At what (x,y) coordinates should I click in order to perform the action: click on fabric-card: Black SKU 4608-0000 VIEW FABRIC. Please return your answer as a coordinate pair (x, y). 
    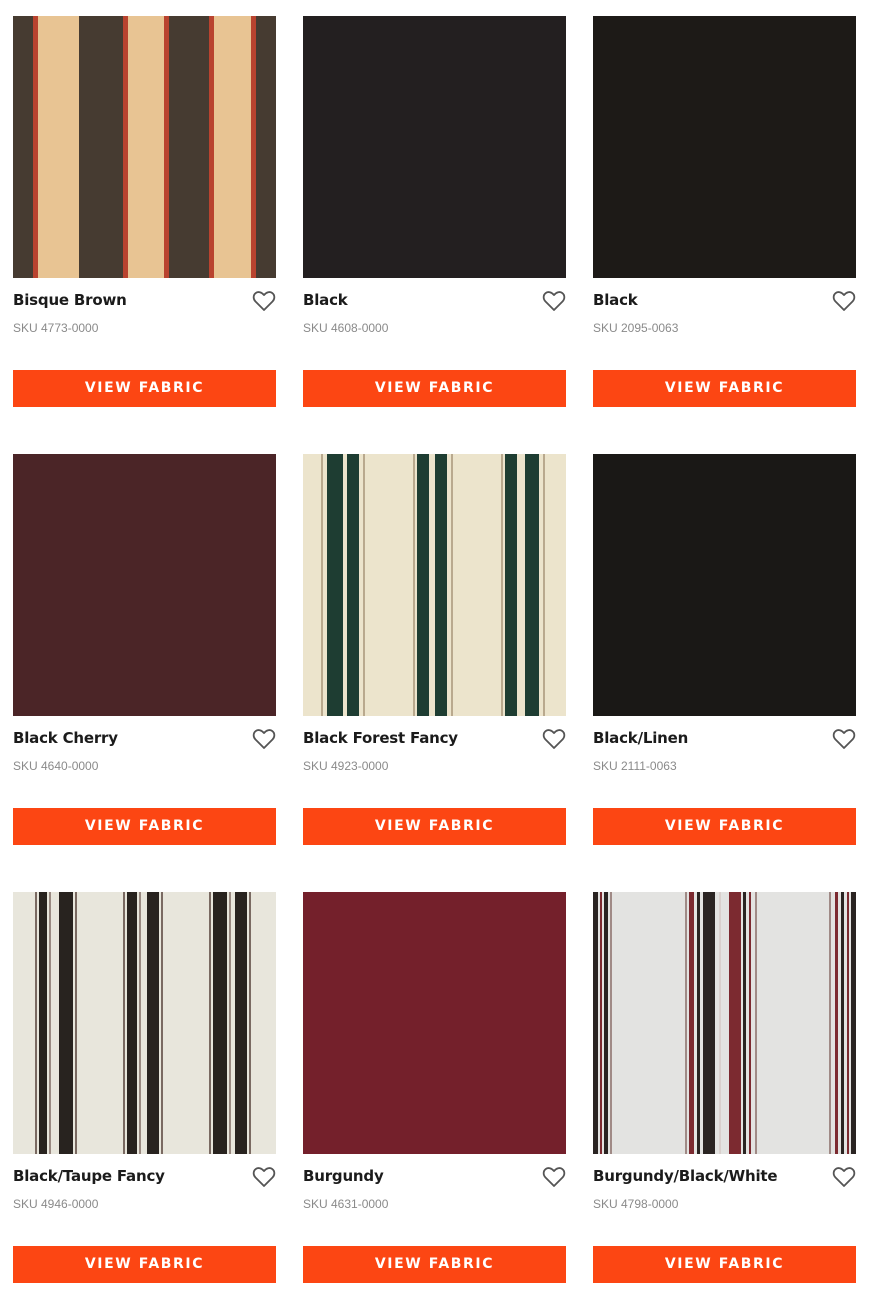
    Looking at the image, I should click on (434, 211).